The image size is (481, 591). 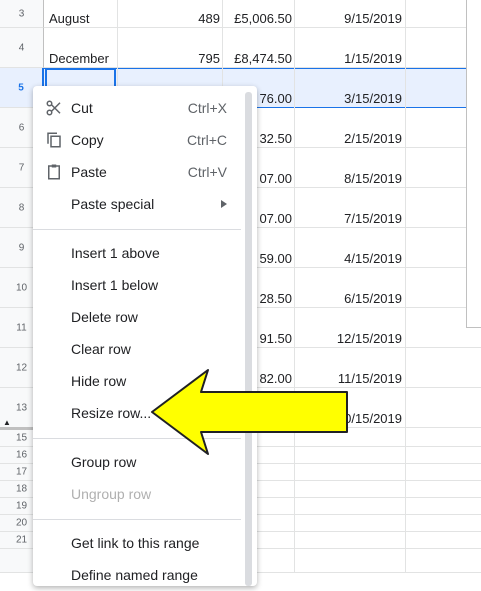 I want to click on menu-item-label: Copy, so click(x=87, y=140).